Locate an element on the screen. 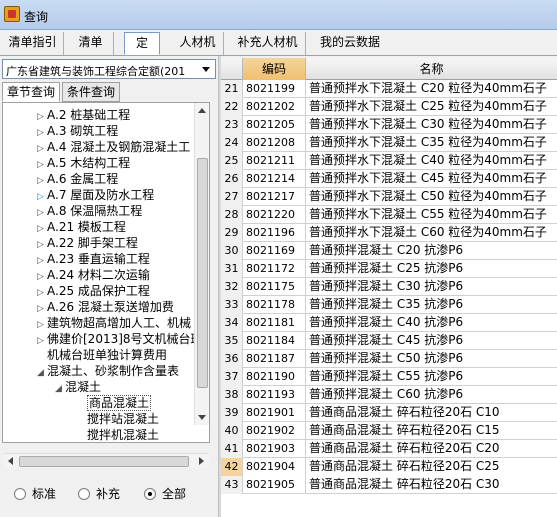 The height and width of the screenshot is (517, 557). tab-rencaiji: 人材机 is located at coordinates (198, 43).